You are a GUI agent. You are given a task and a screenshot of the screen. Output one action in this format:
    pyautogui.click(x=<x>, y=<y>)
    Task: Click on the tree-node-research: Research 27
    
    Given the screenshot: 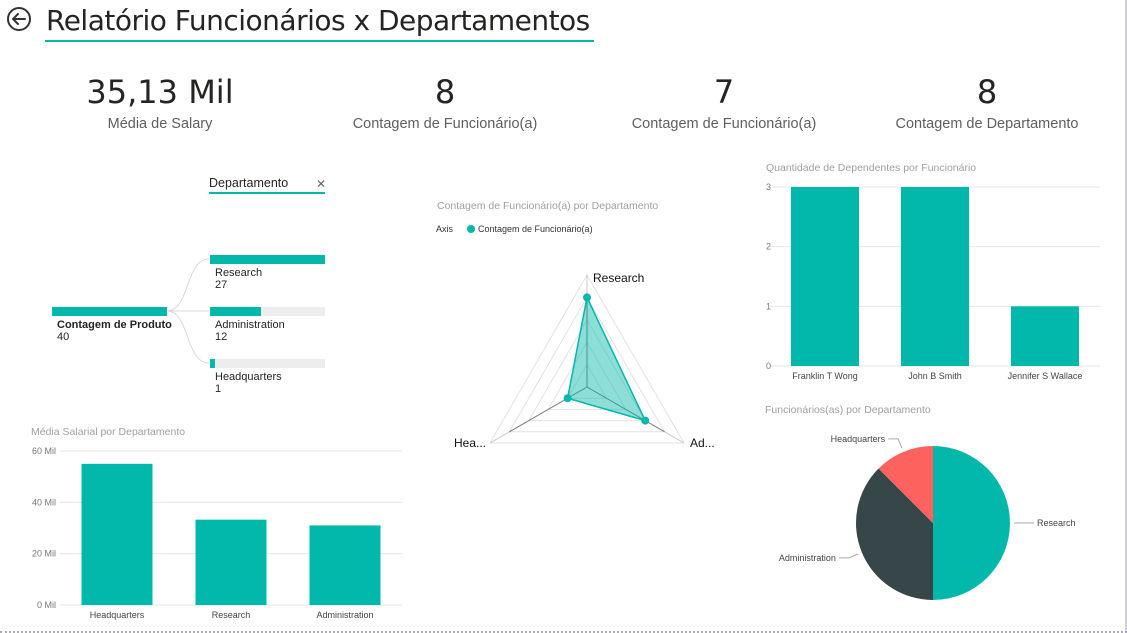 What is the action you would take?
    pyautogui.click(x=238, y=279)
    